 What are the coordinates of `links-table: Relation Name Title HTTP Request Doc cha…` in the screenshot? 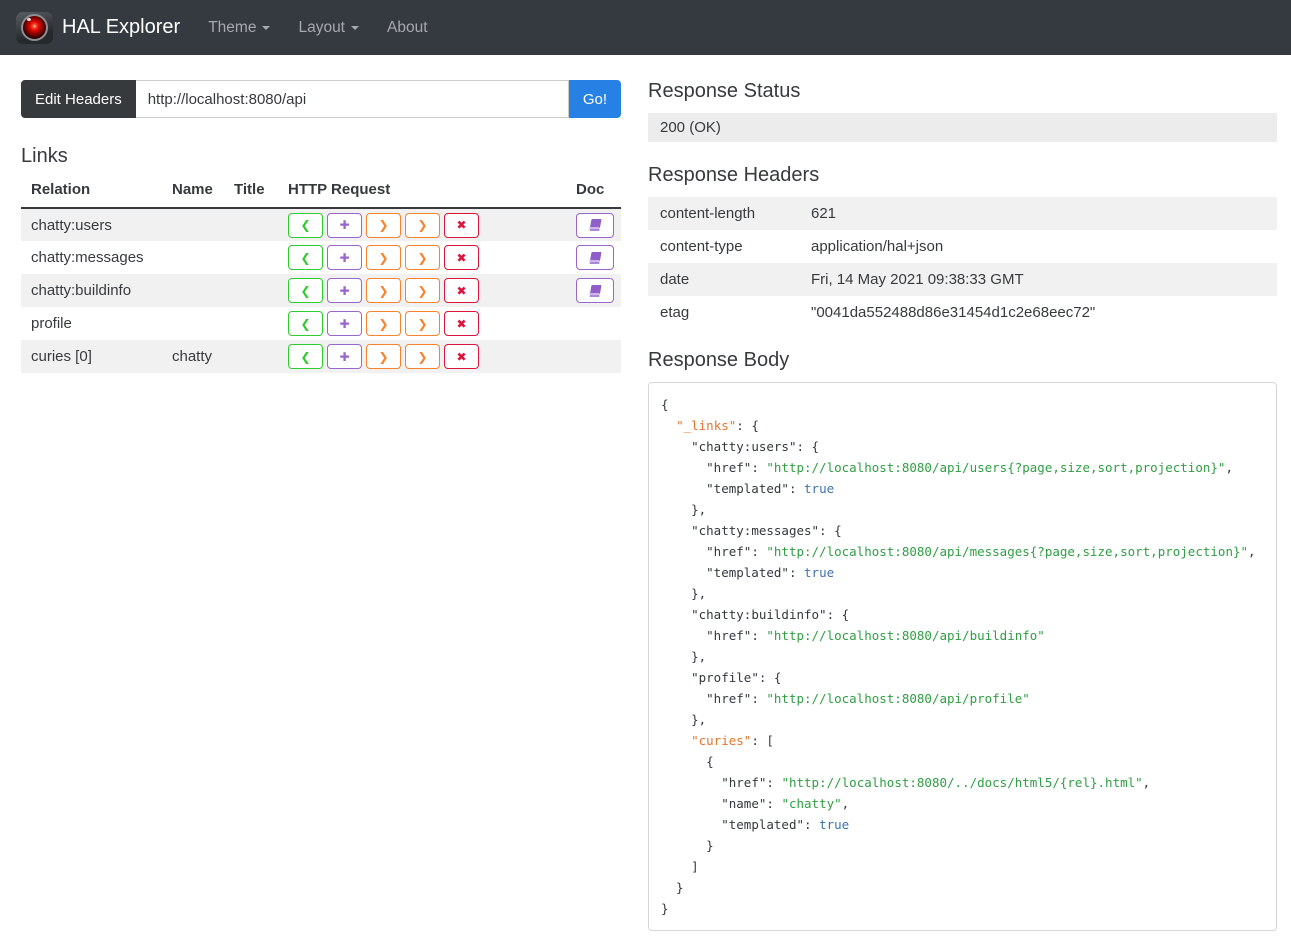 It's located at (321, 275).